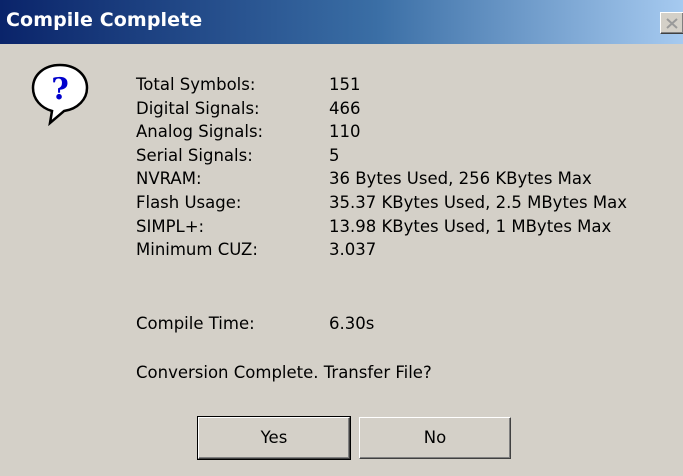  What do you see at coordinates (104, 20) in the screenshot?
I see `window-title: Compile Complete` at bounding box center [104, 20].